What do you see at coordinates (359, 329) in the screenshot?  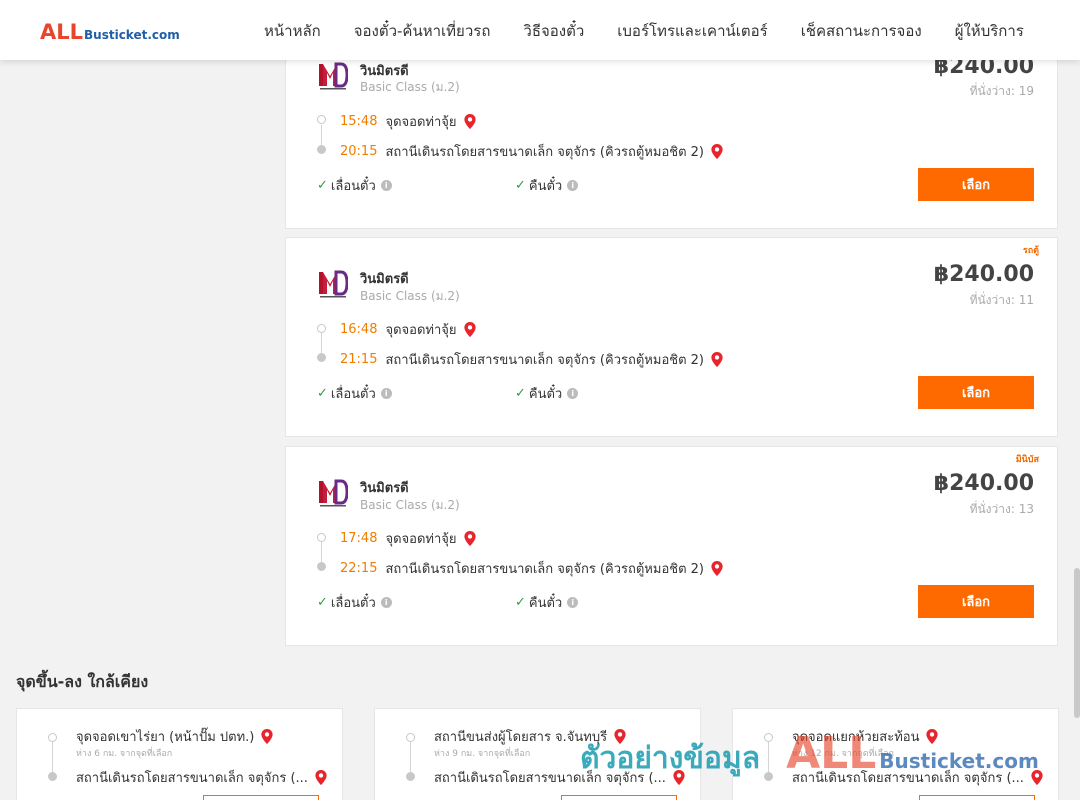 I see `departure-time: 16:48` at bounding box center [359, 329].